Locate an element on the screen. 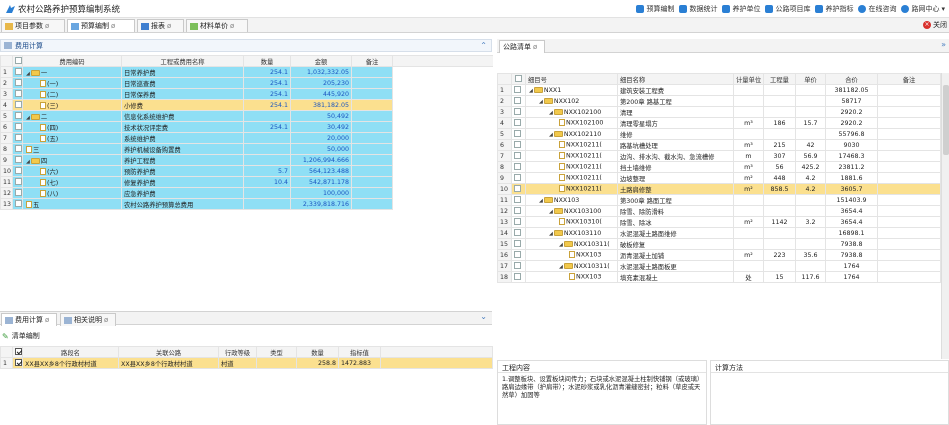  fee-row: 9 ◢ 四养护工程费 1,206,994.666 is located at coordinates (246, 160).